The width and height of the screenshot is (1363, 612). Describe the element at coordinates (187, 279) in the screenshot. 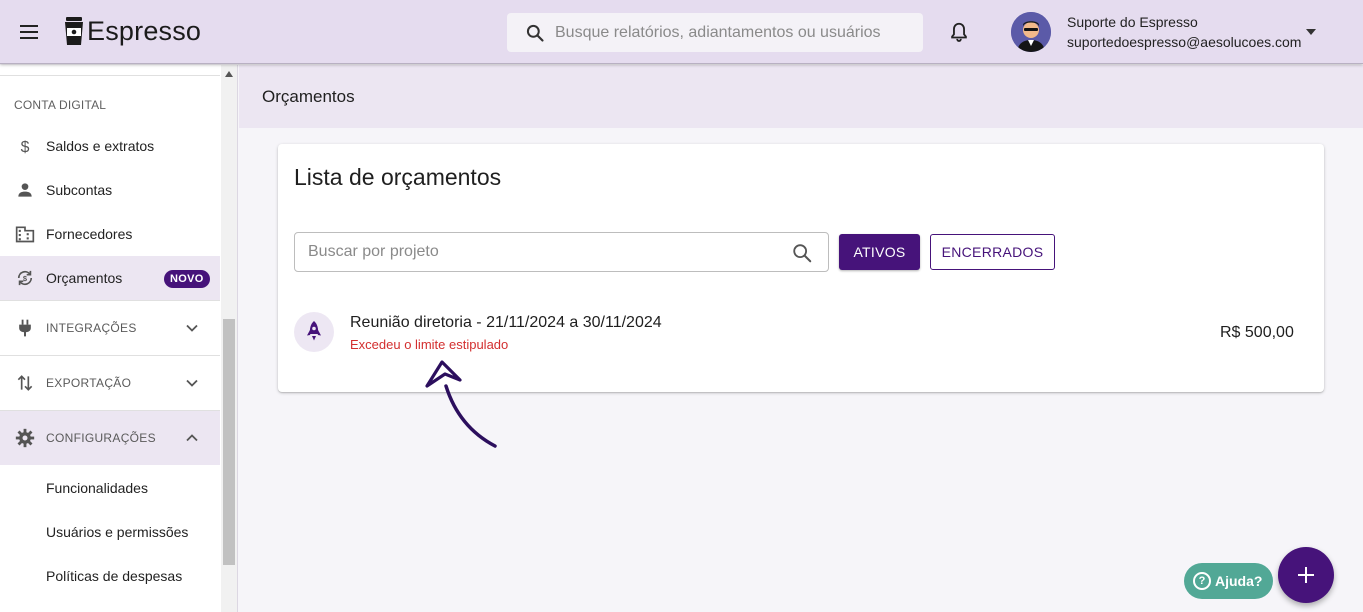

I see `new-badge: NOVO` at that location.